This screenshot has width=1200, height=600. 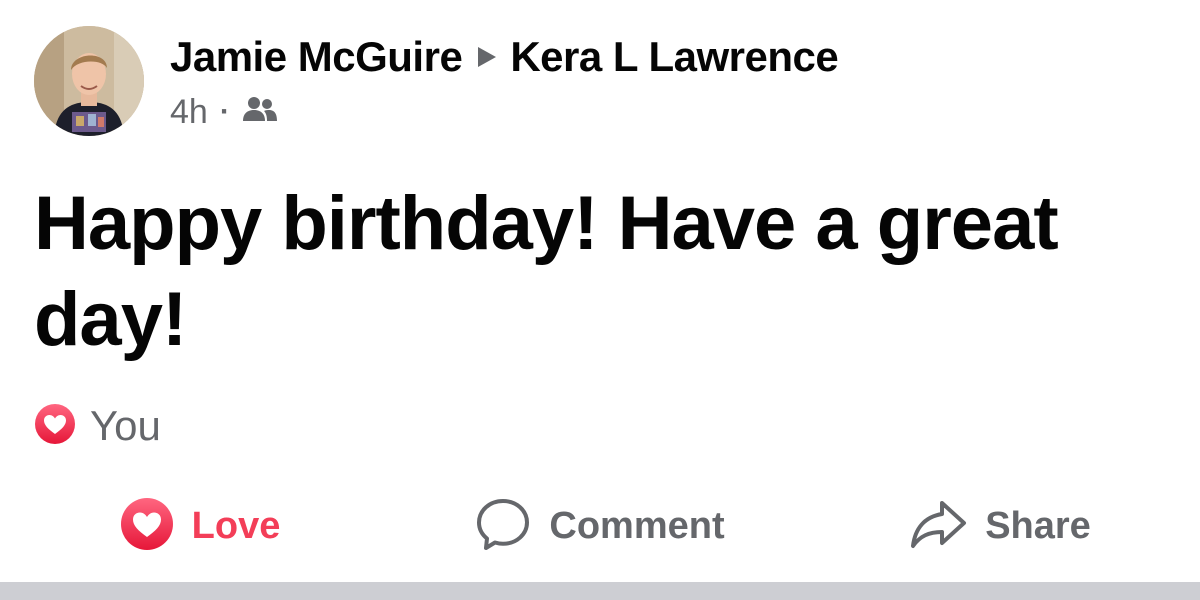 I want to click on post-header: Jamie McGuire Kera L Lawrence, so click(x=504, y=57).